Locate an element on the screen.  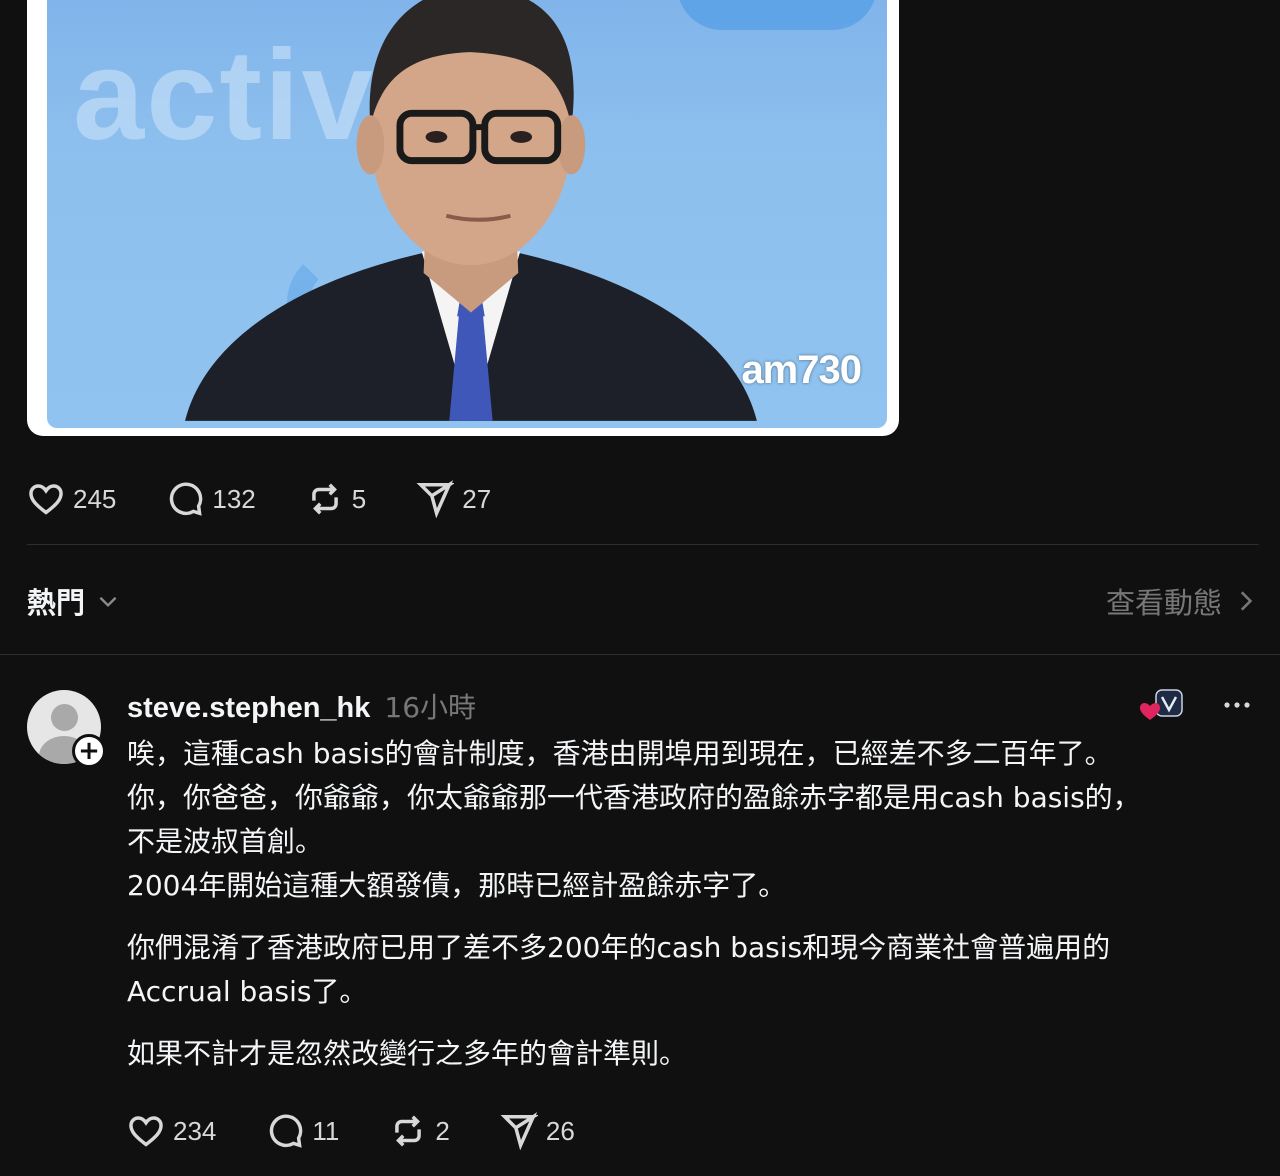
reply-actions: 234 11 2 26 is located at coordinates (351, 1131).